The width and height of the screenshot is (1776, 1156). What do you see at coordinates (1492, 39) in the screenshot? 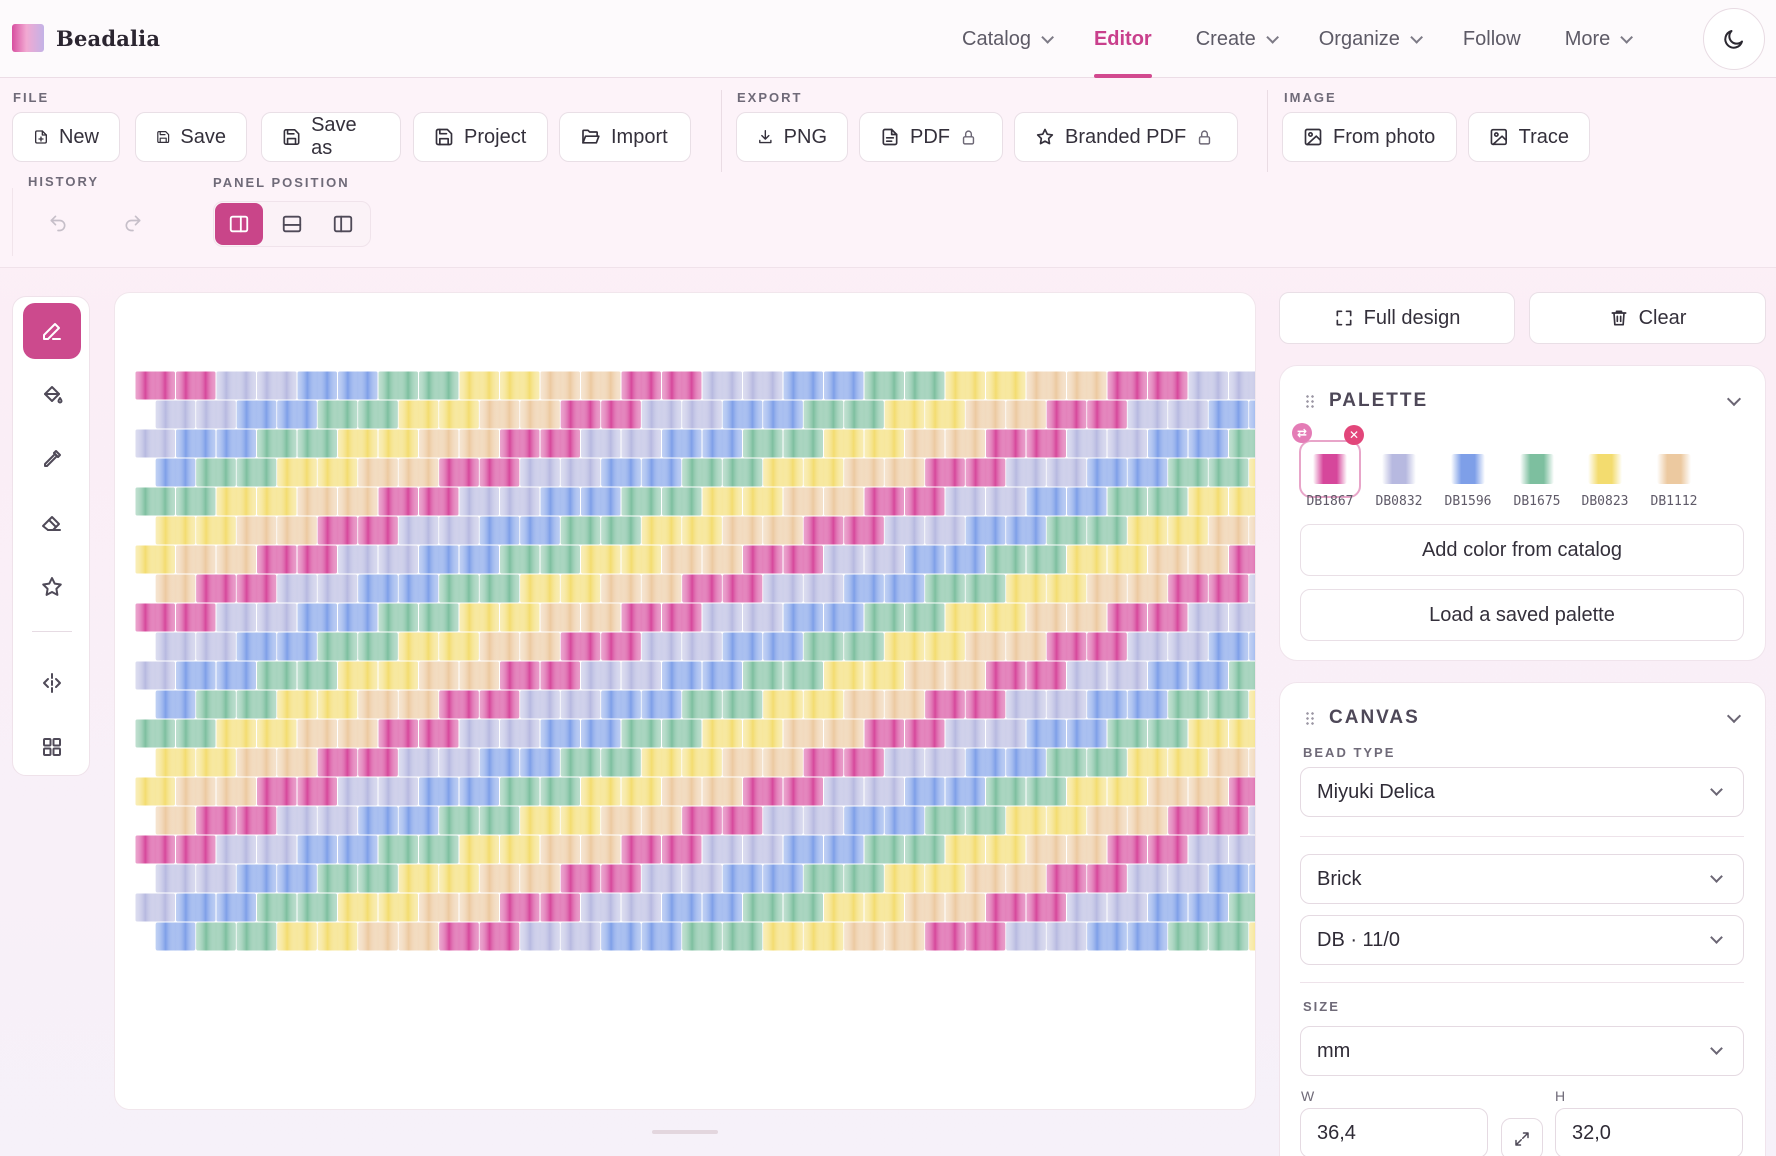
I see `nav-item-follow: Follow` at bounding box center [1492, 39].